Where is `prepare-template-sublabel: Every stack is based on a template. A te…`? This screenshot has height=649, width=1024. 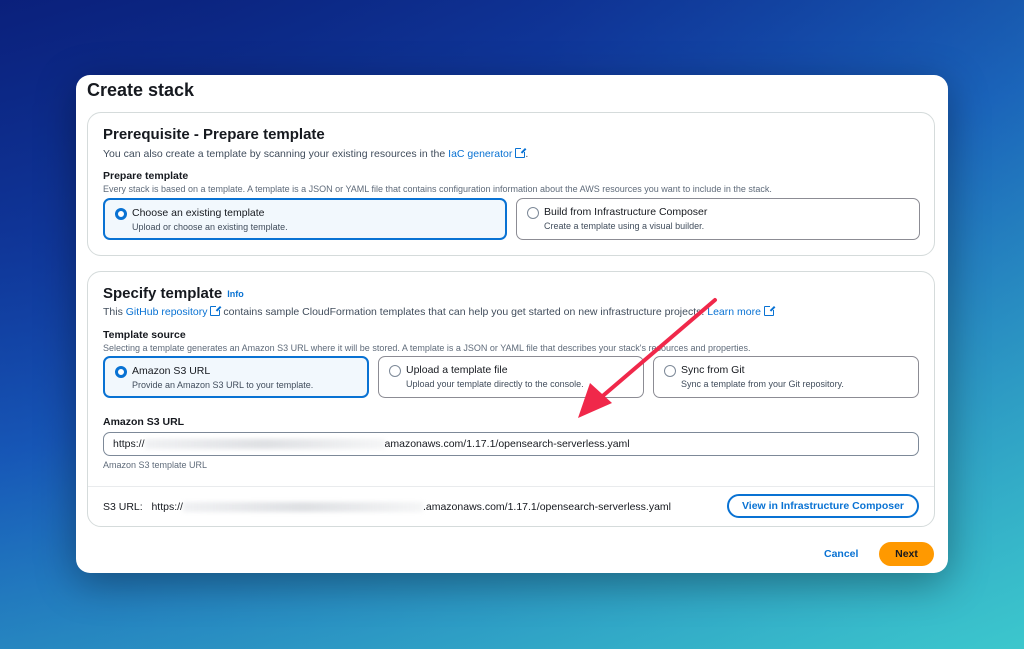 prepare-template-sublabel: Every stack is based on a template. A te… is located at coordinates (437, 189).